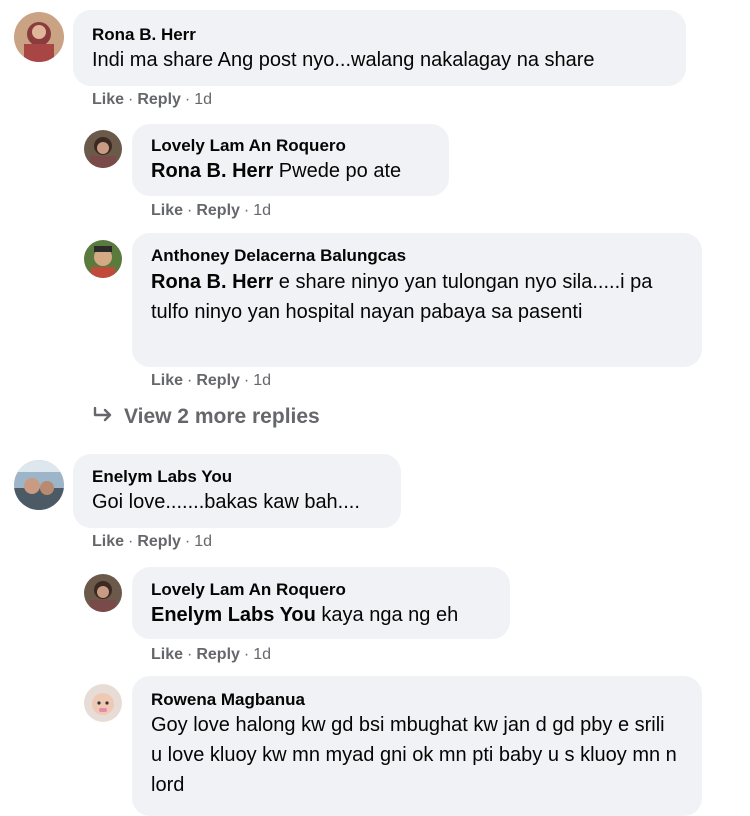  I want to click on comment-text: Rona B. Herr Pwede po ate, so click(296, 171).